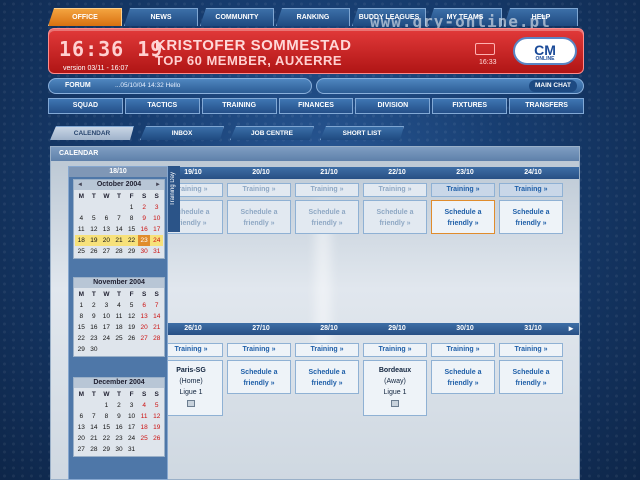 This screenshot has width=640, height=480. I want to click on calendar-day: 6, so click(81, 416).